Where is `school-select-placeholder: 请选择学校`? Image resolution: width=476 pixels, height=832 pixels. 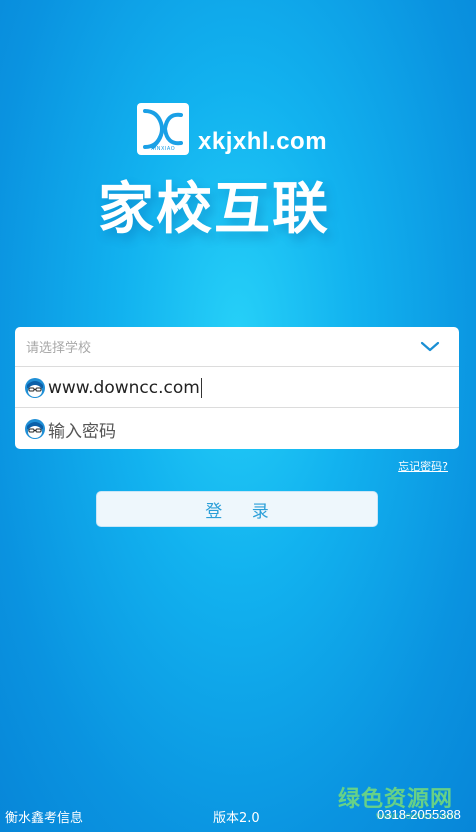
school-select-placeholder: 请选择学校 is located at coordinates (59, 348).